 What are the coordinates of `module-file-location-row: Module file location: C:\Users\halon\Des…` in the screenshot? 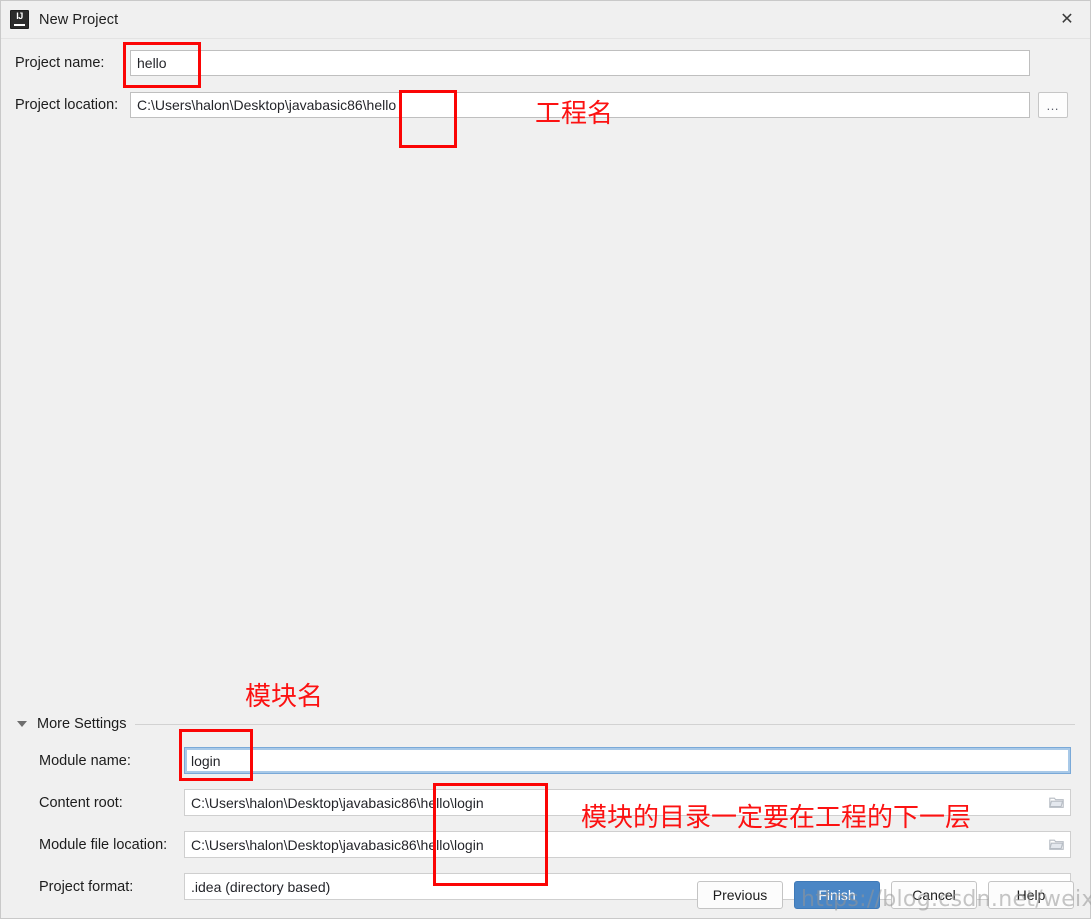 It's located at (555, 844).